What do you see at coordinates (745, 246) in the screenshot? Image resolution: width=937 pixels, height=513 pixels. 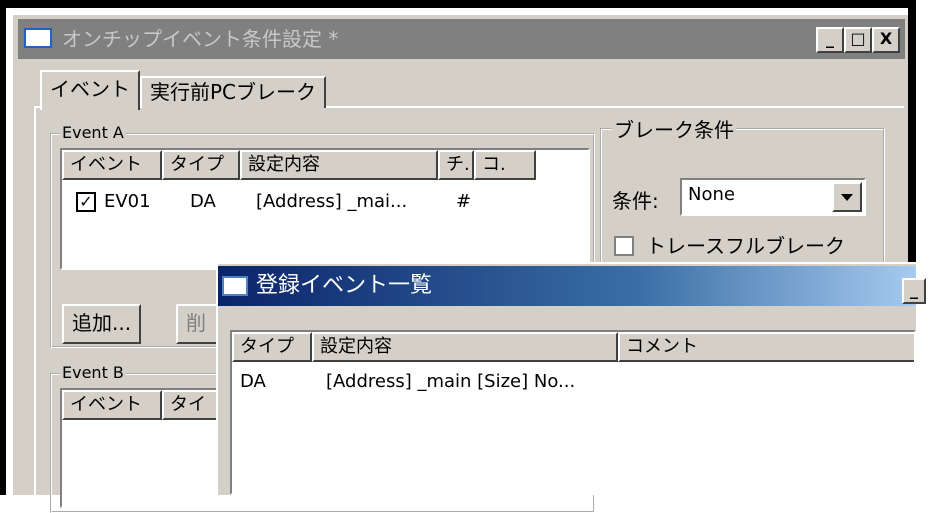 I see `trace-full-label: トレースフルブレーク` at bounding box center [745, 246].